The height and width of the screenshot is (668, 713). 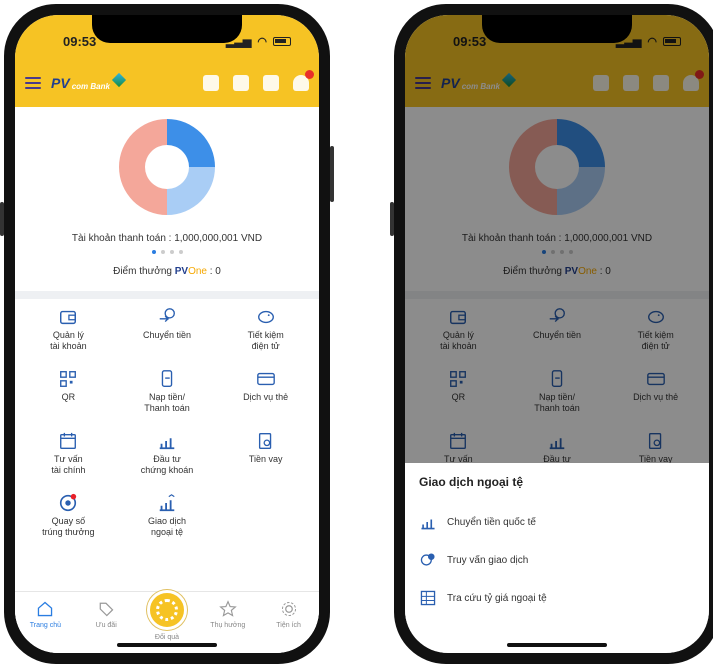 What do you see at coordinates (491, 522) in the screenshot?
I see `sheet-item-label: Chuyển tiền quốc tế` at bounding box center [491, 522].